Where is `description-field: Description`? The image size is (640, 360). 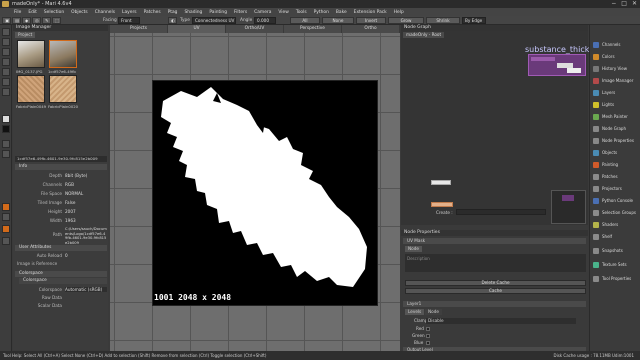 description-field: Description is located at coordinates (495, 263).